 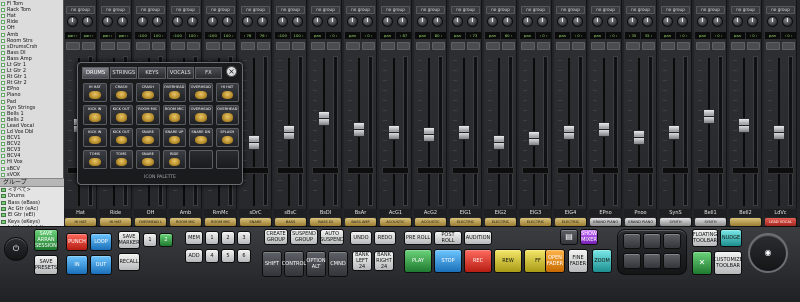 I want to click on track-name-label: Ride, so click(x=115, y=213).